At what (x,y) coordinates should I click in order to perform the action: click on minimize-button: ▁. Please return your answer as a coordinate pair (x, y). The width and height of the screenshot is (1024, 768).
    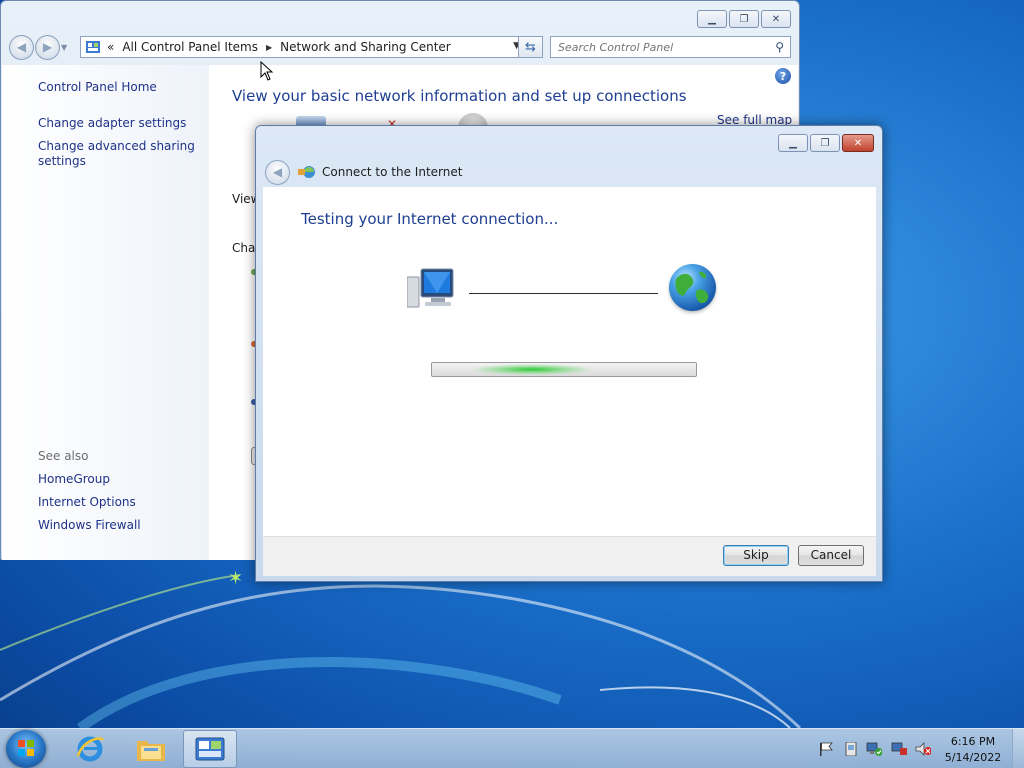
    Looking at the image, I should click on (712, 19).